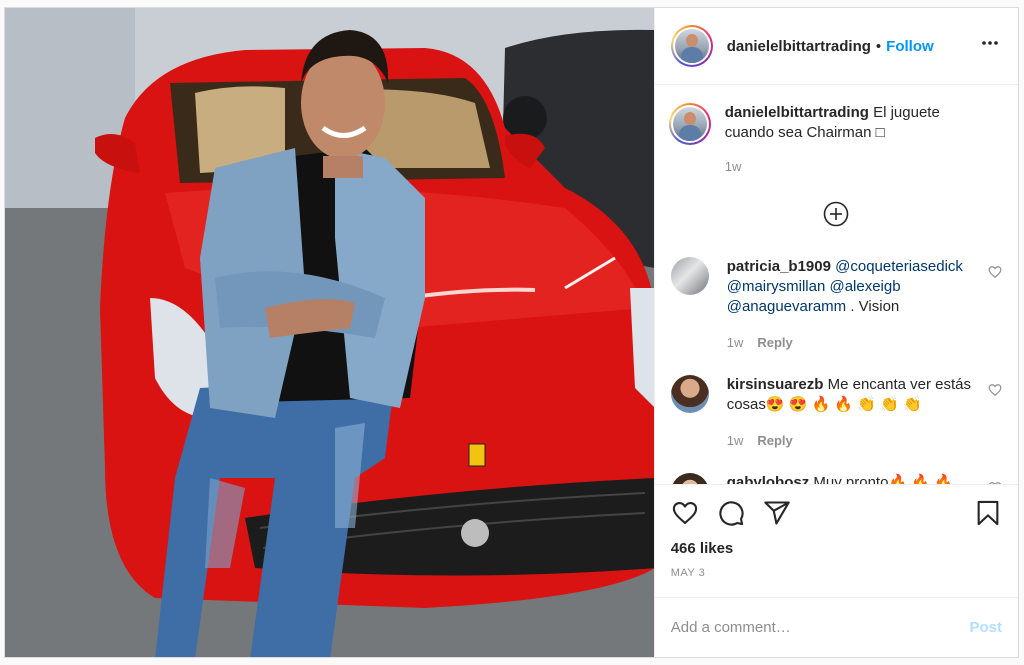  Describe the element at coordinates (883, 479) in the screenshot. I see `comment-text: Muy pronto🔥 🔥 🔥` at that location.